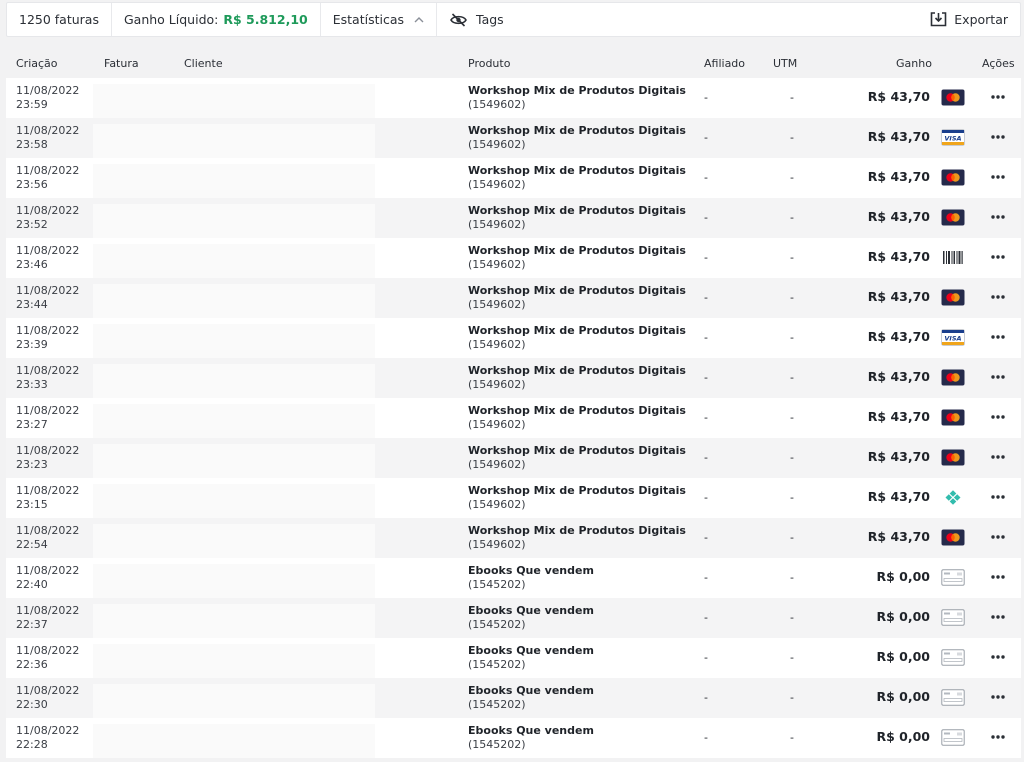  I want to click on header-earning: Ganho, so click(914, 63).